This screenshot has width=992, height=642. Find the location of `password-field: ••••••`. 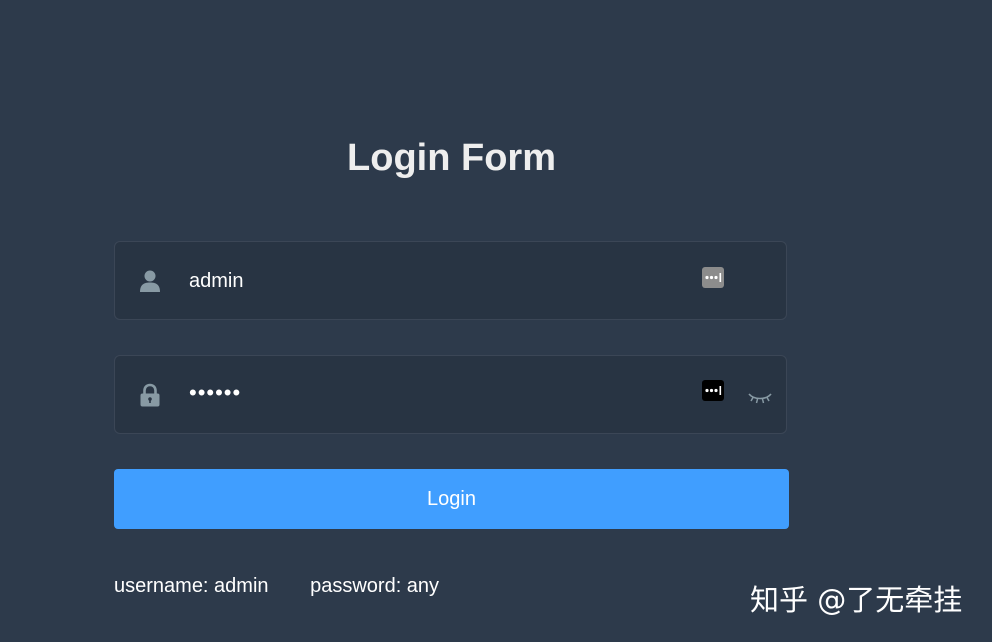

password-field: •••••• is located at coordinates (450, 394).